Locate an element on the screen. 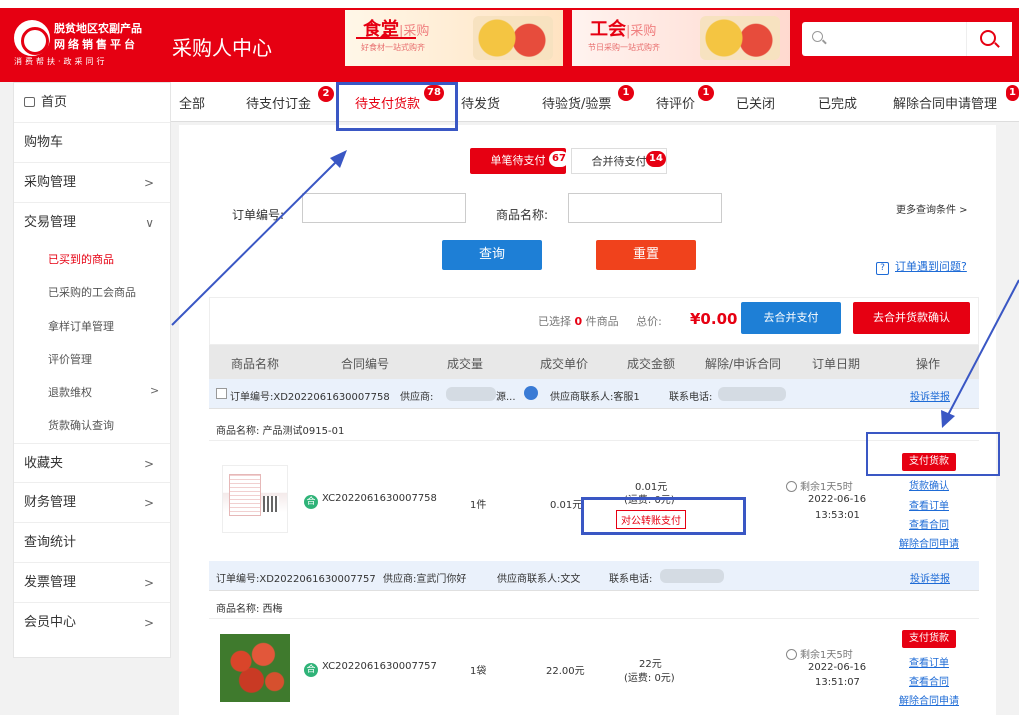 This screenshot has width=1019, height=715. banner-subtitle: 好食材一站式购齐 is located at coordinates (393, 47).